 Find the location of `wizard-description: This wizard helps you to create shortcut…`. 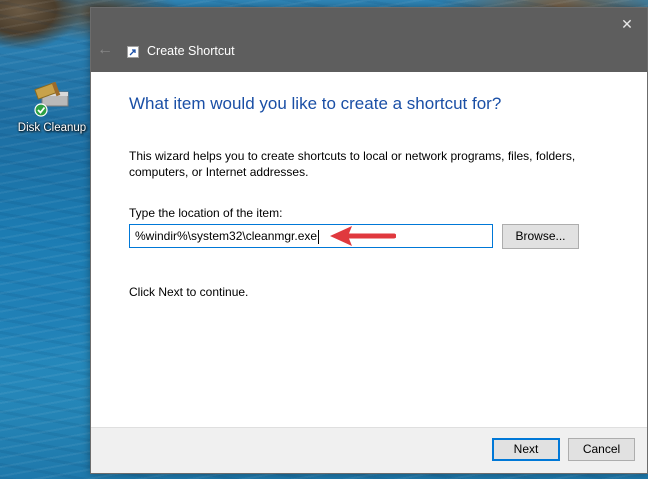

wizard-description: This wizard helps you to create shortcut… is located at coordinates (352, 164).